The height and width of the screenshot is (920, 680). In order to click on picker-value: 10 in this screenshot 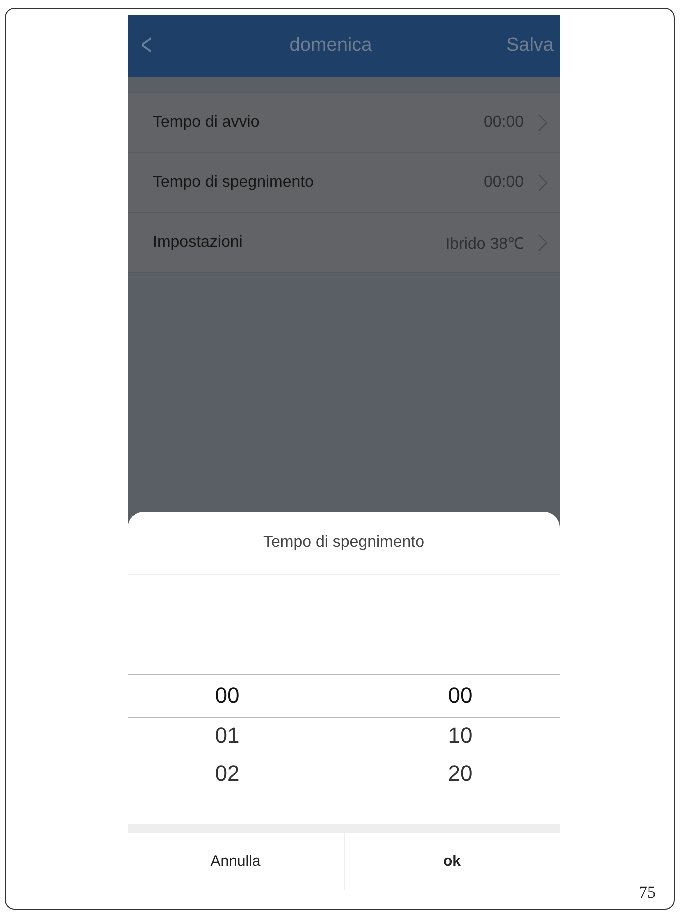, I will do `click(460, 736)`.